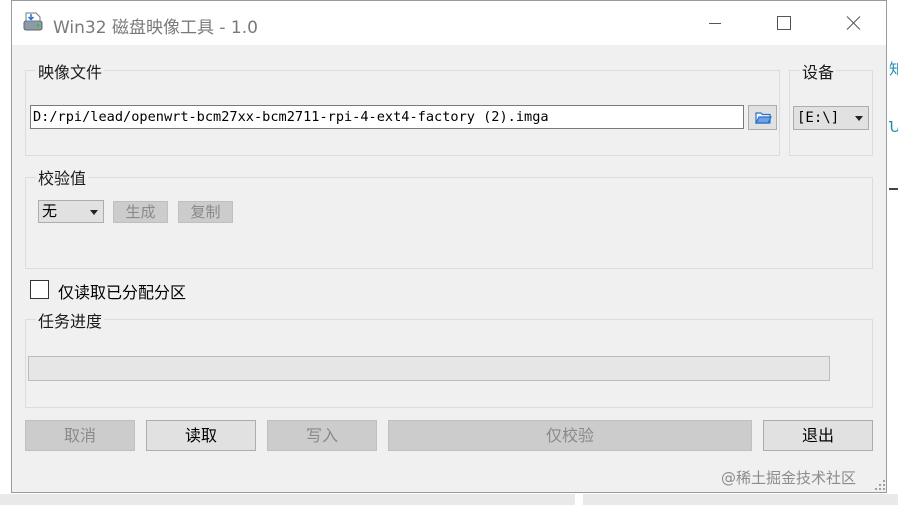 The width and height of the screenshot is (898, 505). What do you see at coordinates (39, 289) in the screenshot?
I see `read-only-allocated-checkbox` at bounding box center [39, 289].